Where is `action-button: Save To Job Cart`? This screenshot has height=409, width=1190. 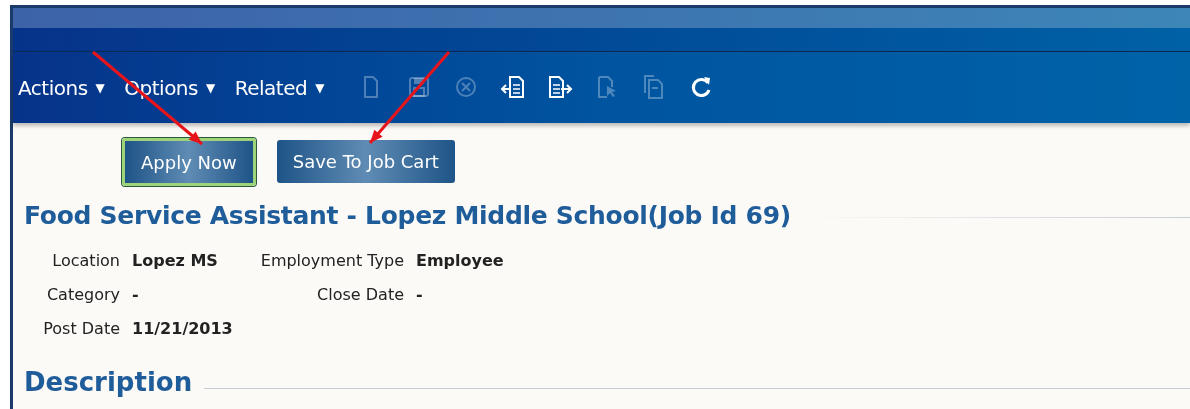 action-button: Save To Job Cart is located at coordinates (365, 161).